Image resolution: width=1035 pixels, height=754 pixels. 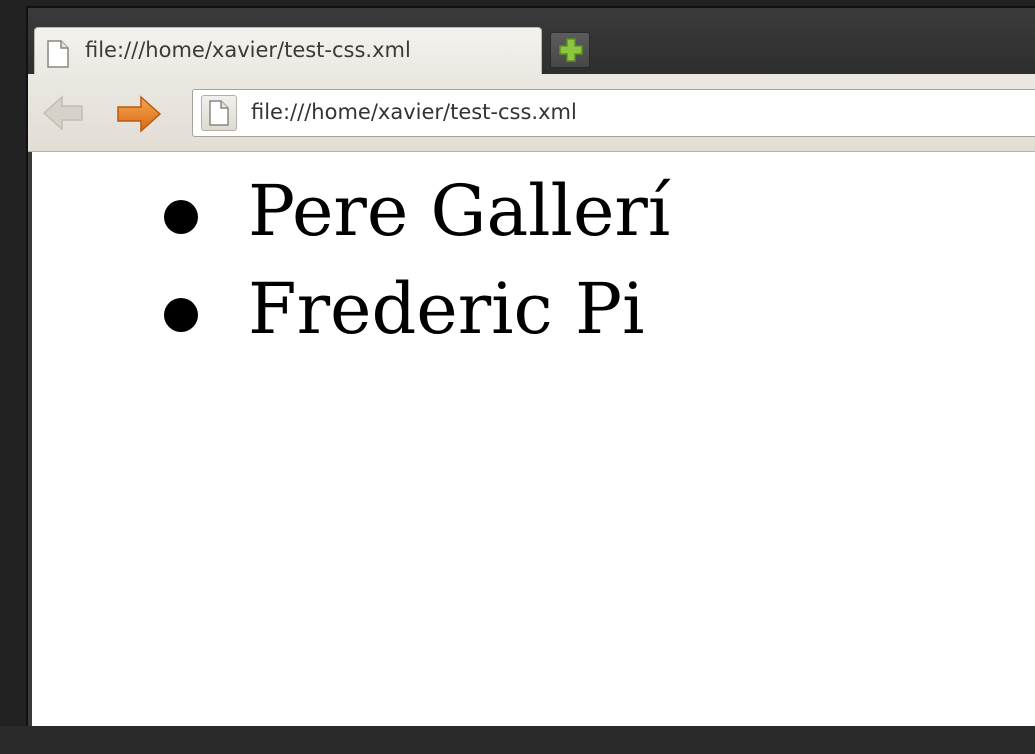 What do you see at coordinates (248, 50) in the screenshot?
I see `tab-title: file:///home/xavier/test-css.xml` at bounding box center [248, 50].